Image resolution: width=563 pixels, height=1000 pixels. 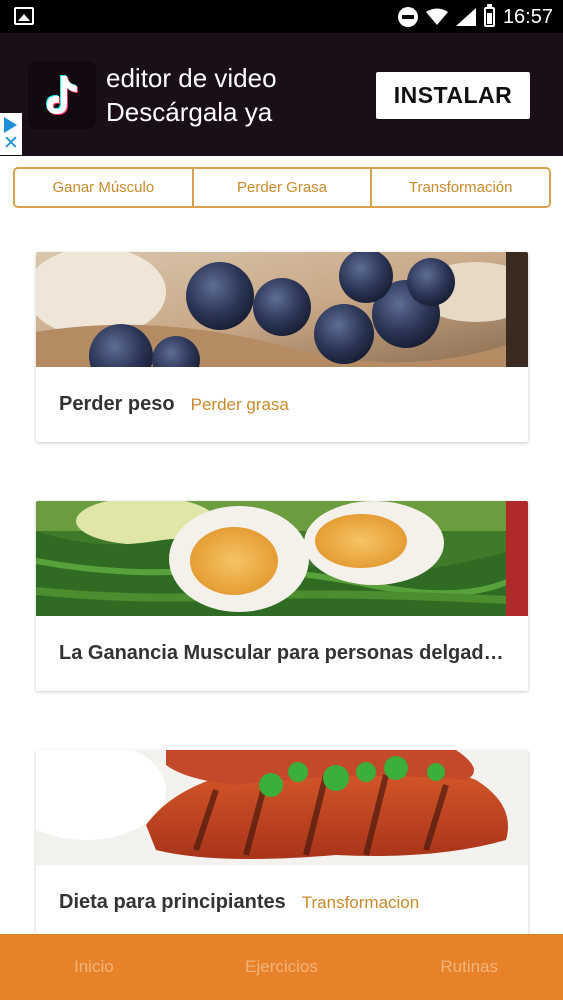 I want to click on ad-title: editor de video, so click(x=191, y=78).